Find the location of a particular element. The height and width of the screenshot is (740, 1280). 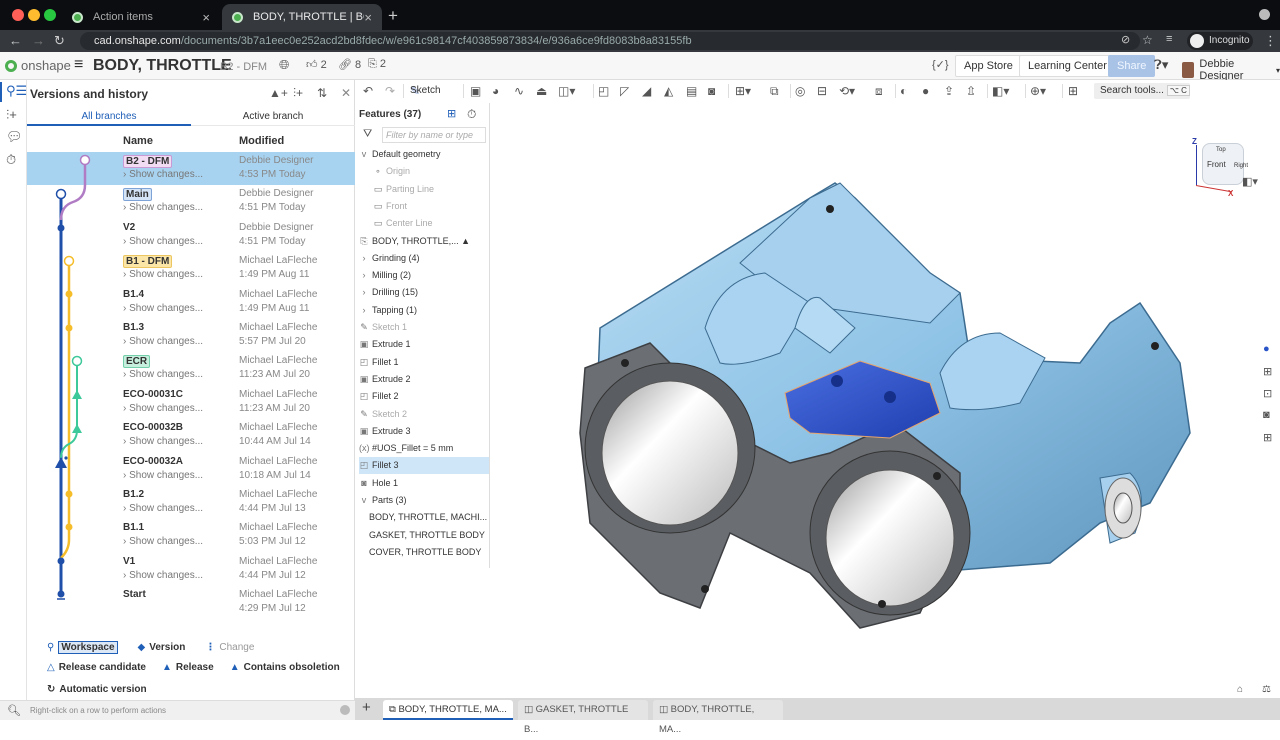

feature-list-item: ◙ Hole 1 is located at coordinates (424, 483).